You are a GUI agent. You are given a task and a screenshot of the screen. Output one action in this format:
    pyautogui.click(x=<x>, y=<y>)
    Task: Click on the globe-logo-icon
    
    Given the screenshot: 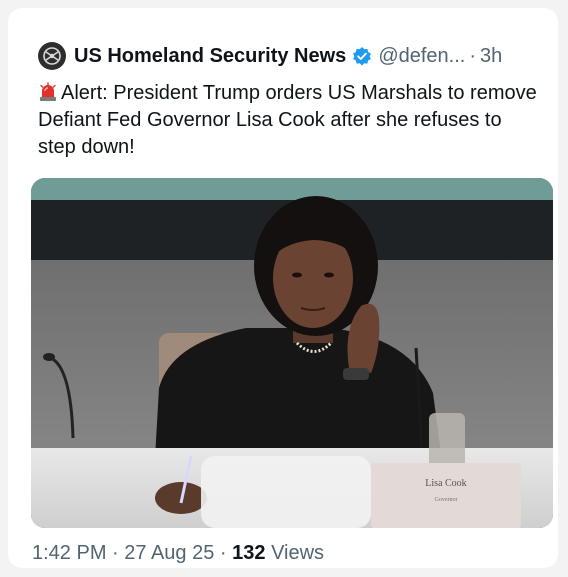 What is the action you would take?
    pyautogui.click(x=52, y=56)
    